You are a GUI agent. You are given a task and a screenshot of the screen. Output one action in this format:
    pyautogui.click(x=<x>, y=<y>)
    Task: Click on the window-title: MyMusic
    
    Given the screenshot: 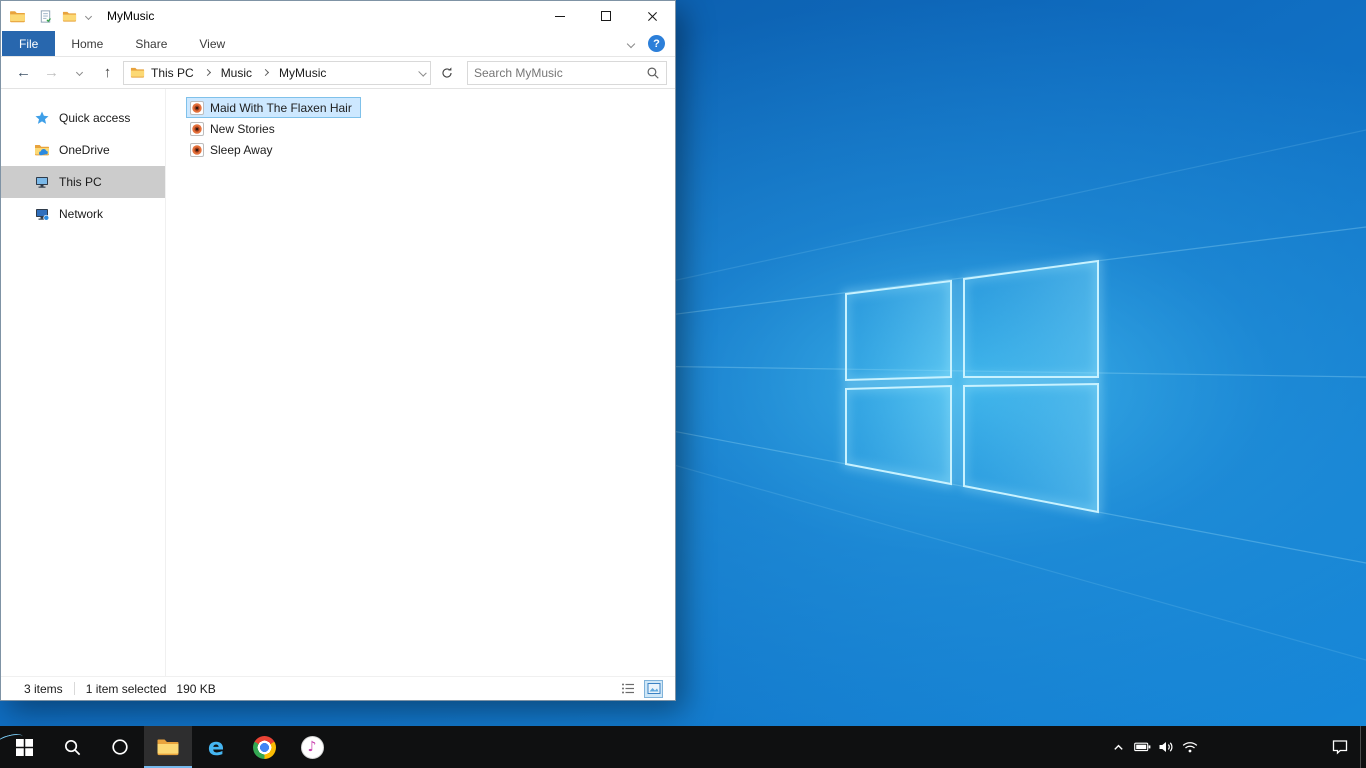 What is the action you would take?
    pyautogui.click(x=131, y=16)
    